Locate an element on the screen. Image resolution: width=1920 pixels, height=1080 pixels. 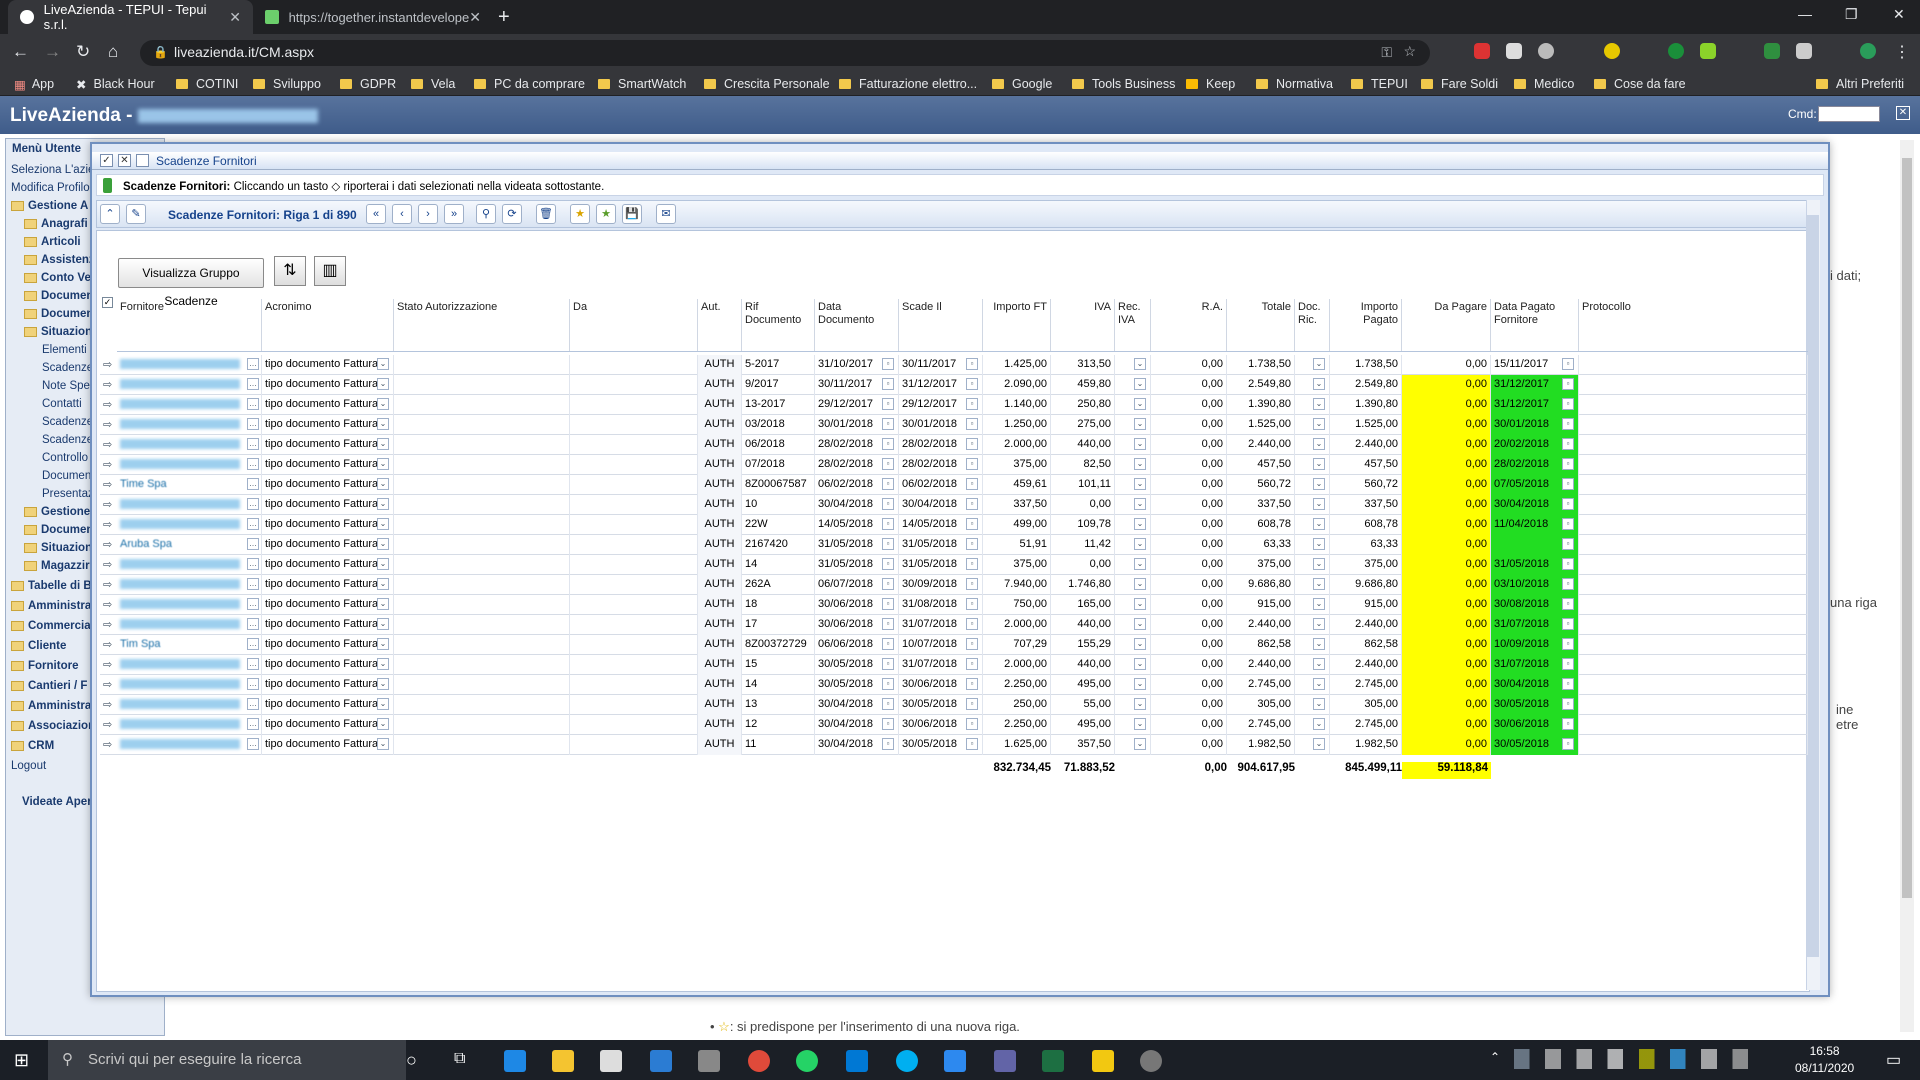
close-tab-icon: ✕ is located at coordinates (235, 17).